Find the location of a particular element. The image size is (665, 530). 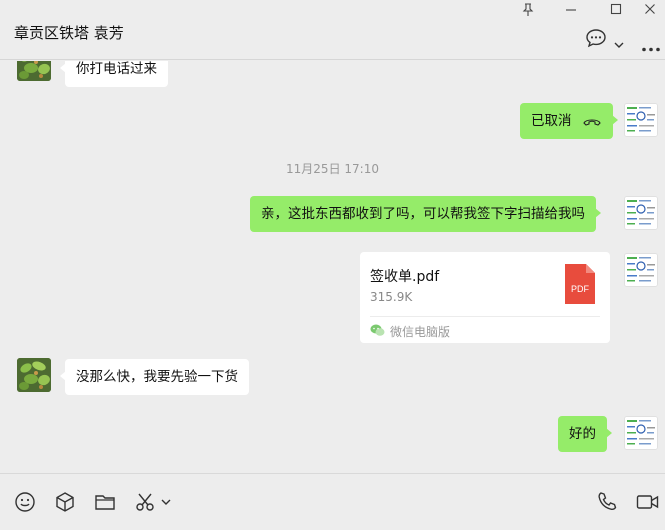

file-name: 签收单.pdf is located at coordinates (405, 277).